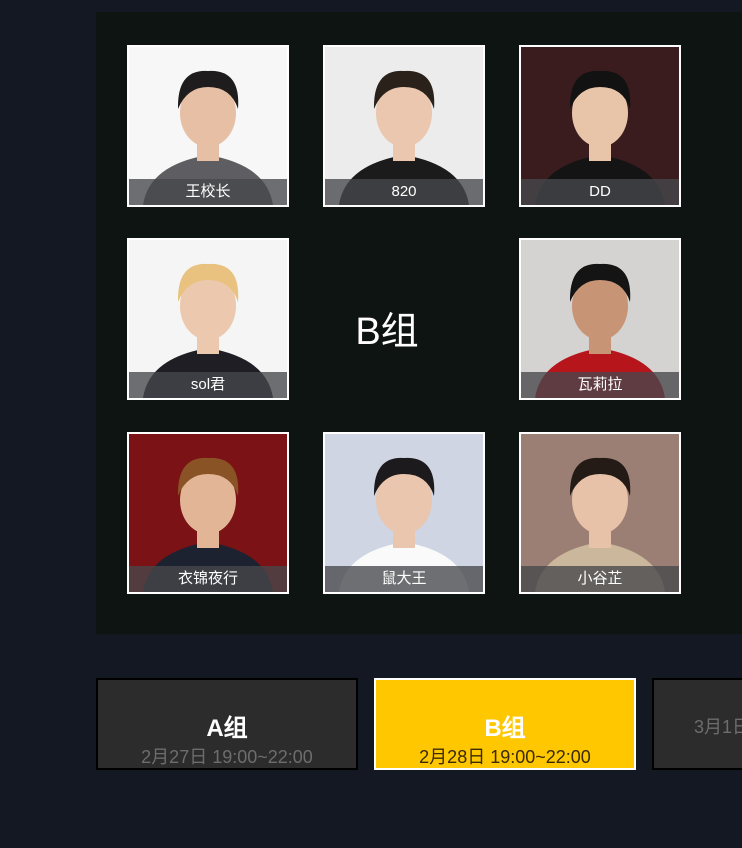 This screenshot has height=848, width=742. Describe the element at coordinates (404, 192) in the screenshot. I see `player-name: 820` at that location.